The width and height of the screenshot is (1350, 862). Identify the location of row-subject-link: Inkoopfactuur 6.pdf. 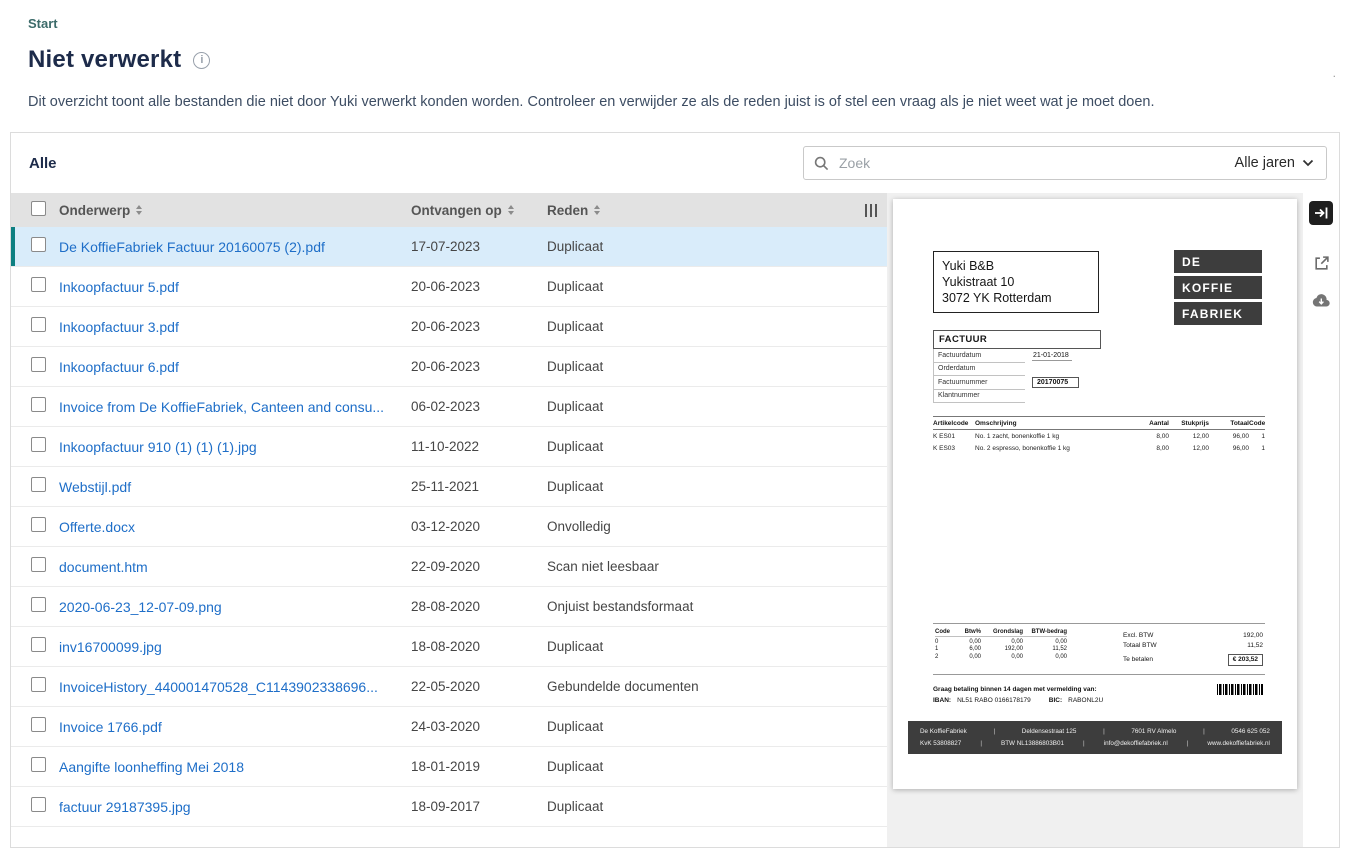
(229, 367).